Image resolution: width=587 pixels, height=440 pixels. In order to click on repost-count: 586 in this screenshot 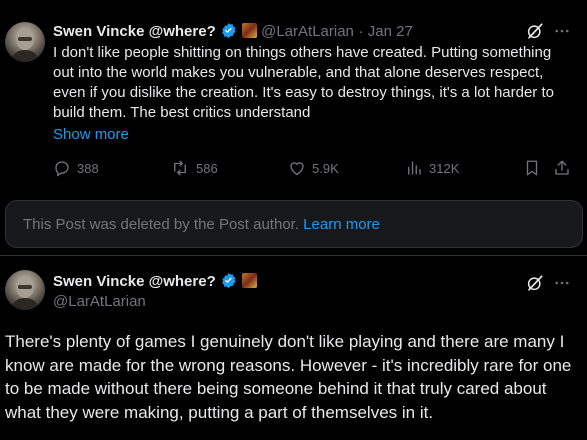, I will do `click(207, 168)`.